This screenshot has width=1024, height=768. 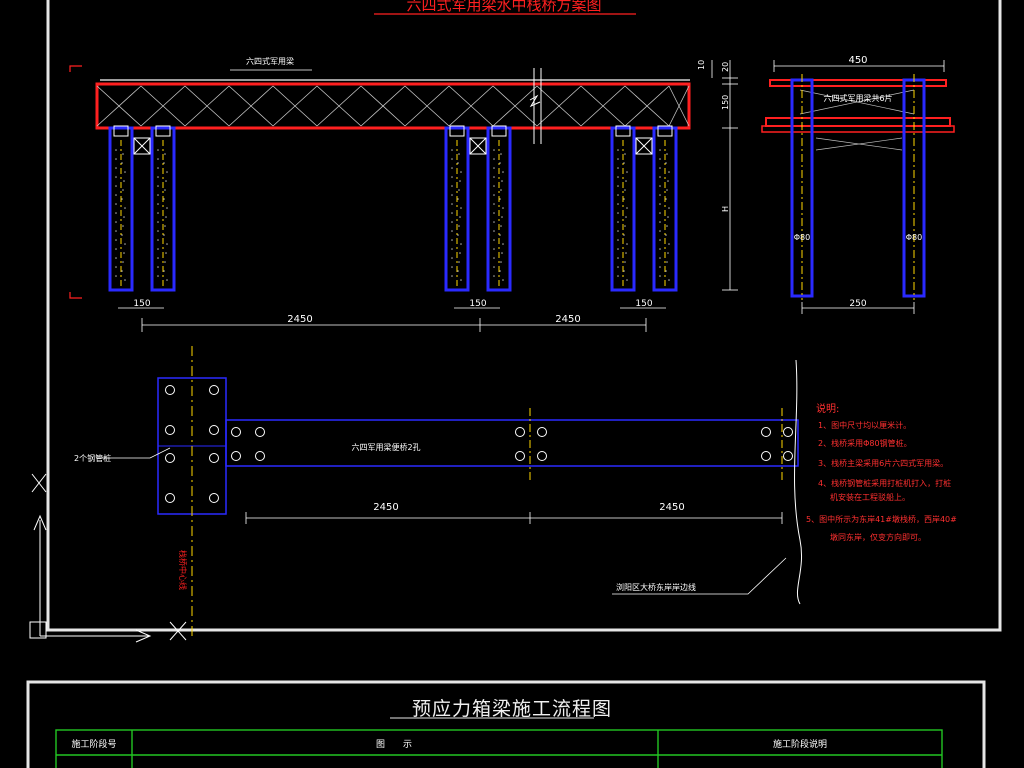 I want to click on dim-pile-gap-2: 150, so click(x=477, y=304).